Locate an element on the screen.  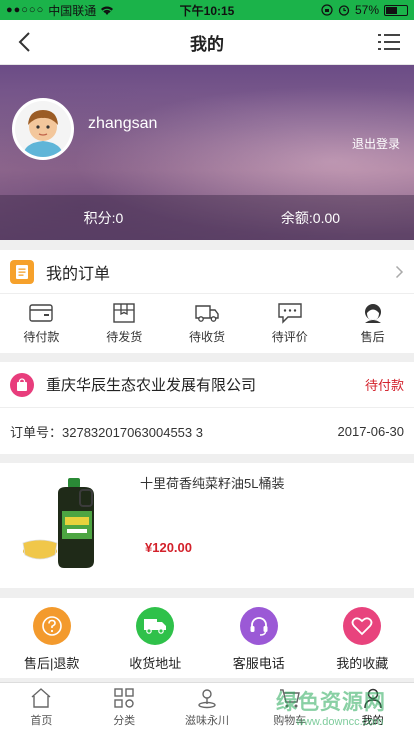
package-icon is located at coordinates (124, 312).